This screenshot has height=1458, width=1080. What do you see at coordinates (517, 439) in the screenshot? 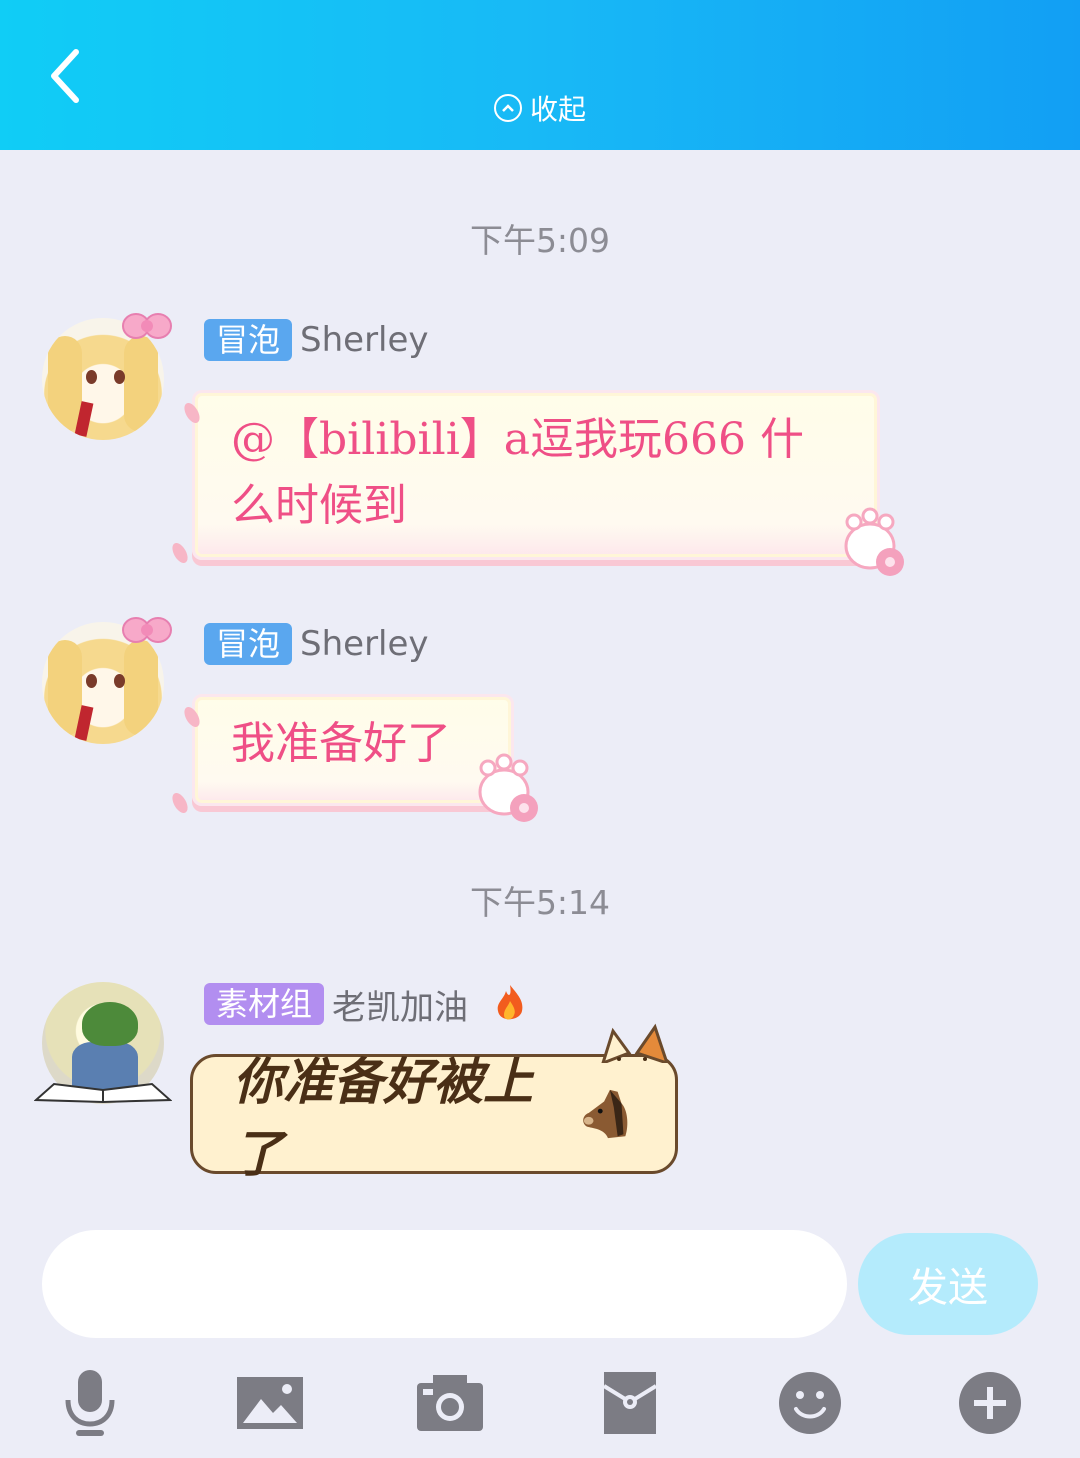
I see `message-text: @【bilibili】a逗我玩666 什` at bounding box center [517, 439].